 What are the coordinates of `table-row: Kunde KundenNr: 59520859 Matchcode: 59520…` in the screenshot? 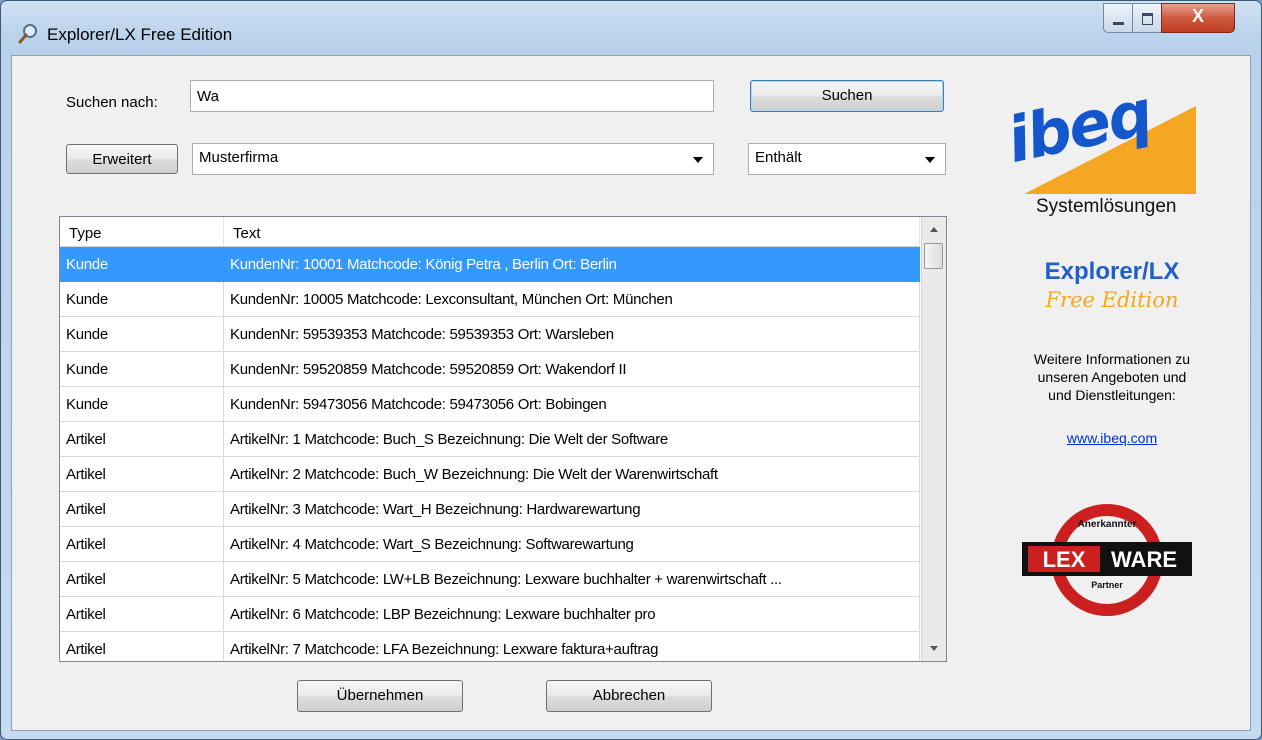 It's located at (490, 369).